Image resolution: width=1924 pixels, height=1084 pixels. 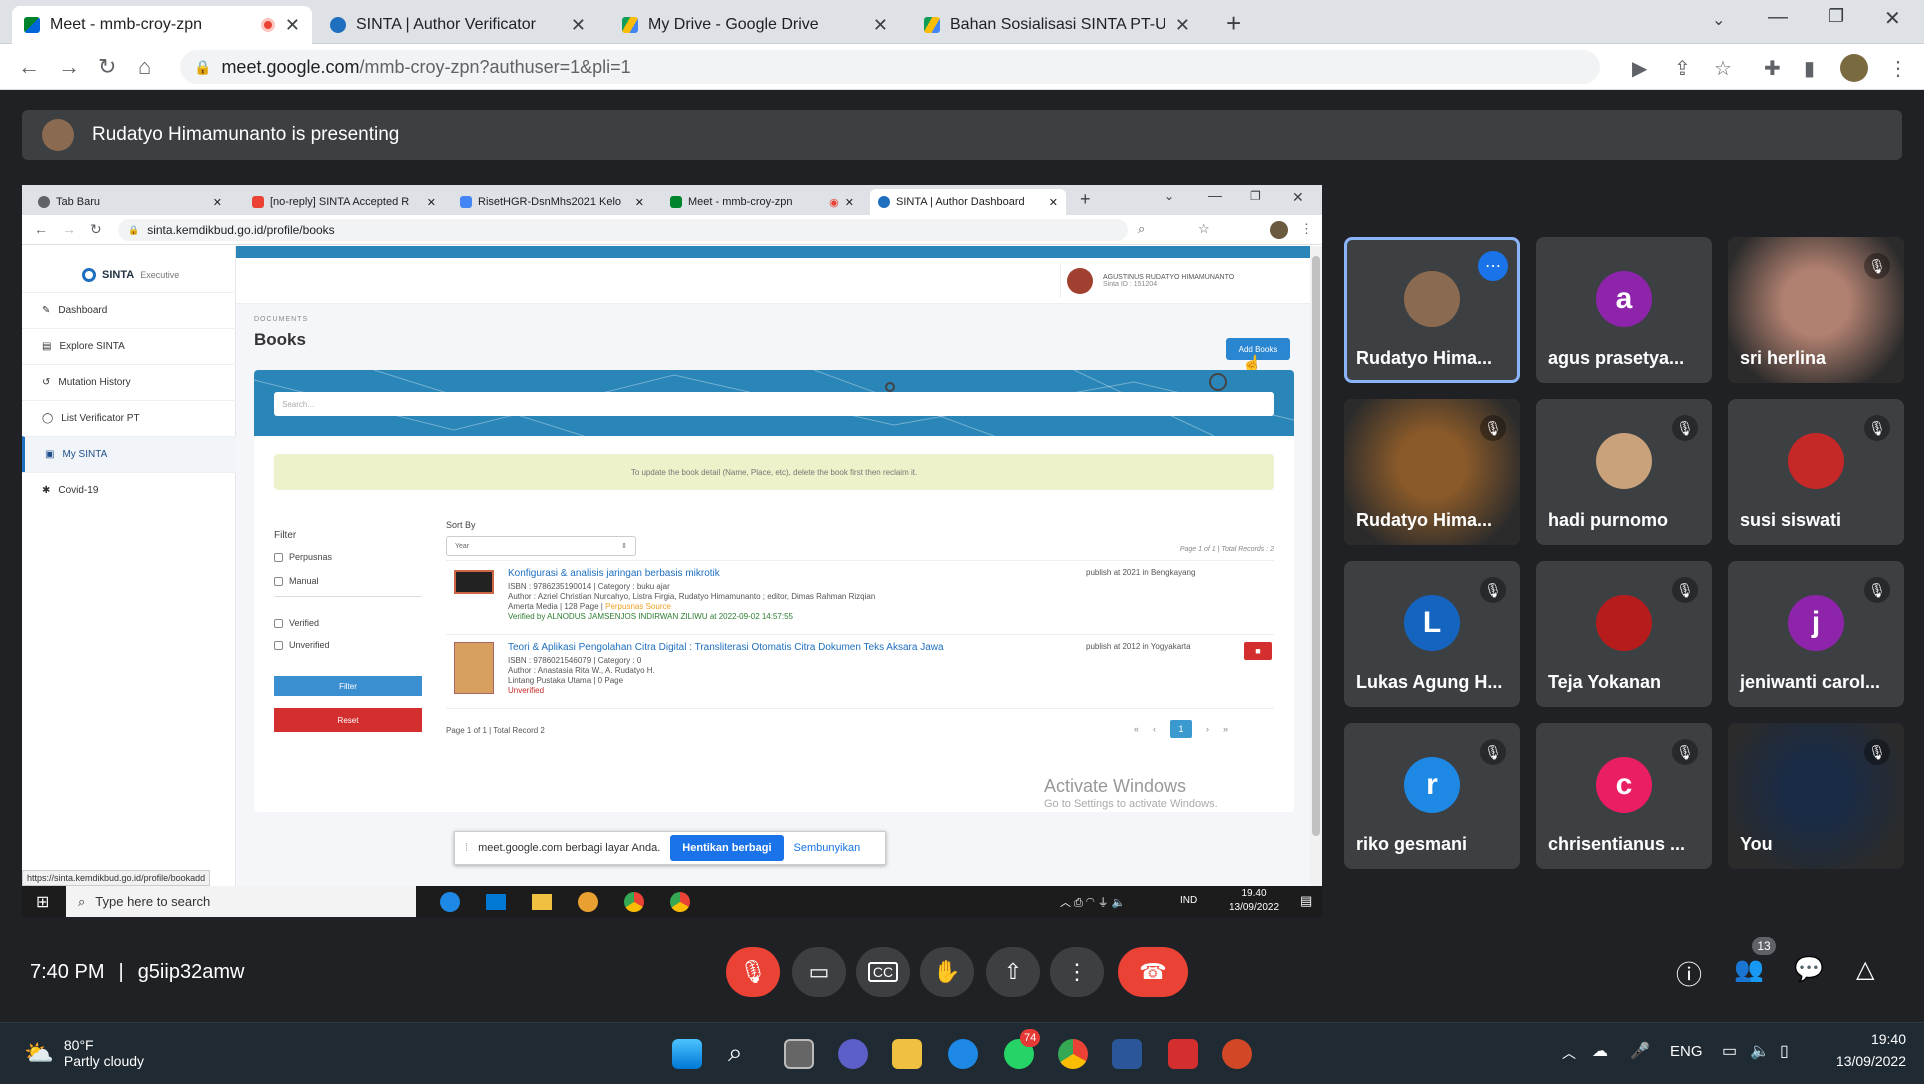 What do you see at coordinates (1624, 472) in the screenshot?
I see `participant-tile: 🎙 hadi purnomo` at bounding box center [1624, 472].